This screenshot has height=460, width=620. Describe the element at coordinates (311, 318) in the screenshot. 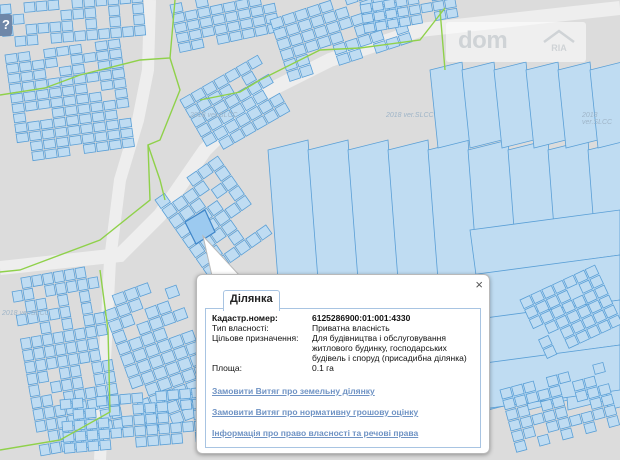

I see `field-cadastral-number: Кадастр.номер: 6125286900:01:001:4330` at that location.